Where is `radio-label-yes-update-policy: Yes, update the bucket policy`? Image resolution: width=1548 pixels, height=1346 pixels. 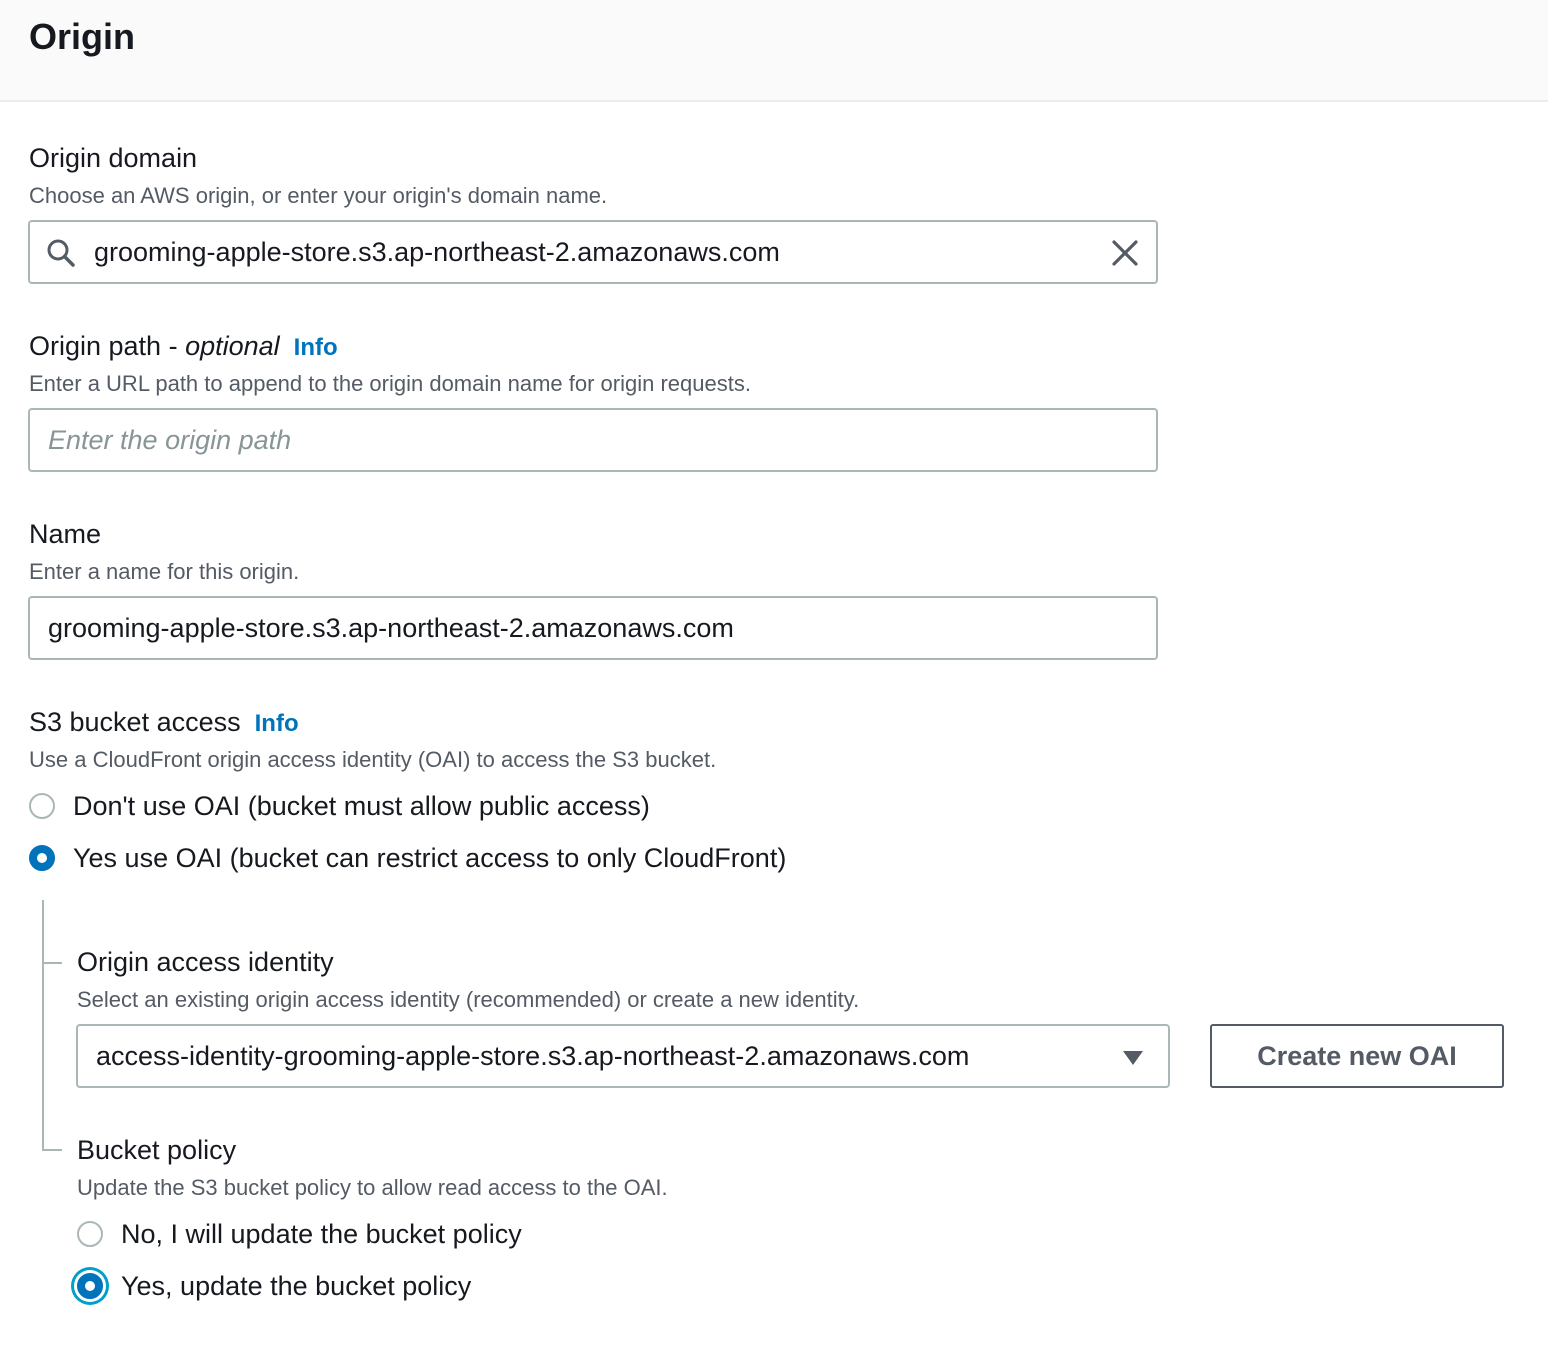
radio-label-yes-update-policy: Yes, update the bucket policy is located at coordinates (296, 1286).